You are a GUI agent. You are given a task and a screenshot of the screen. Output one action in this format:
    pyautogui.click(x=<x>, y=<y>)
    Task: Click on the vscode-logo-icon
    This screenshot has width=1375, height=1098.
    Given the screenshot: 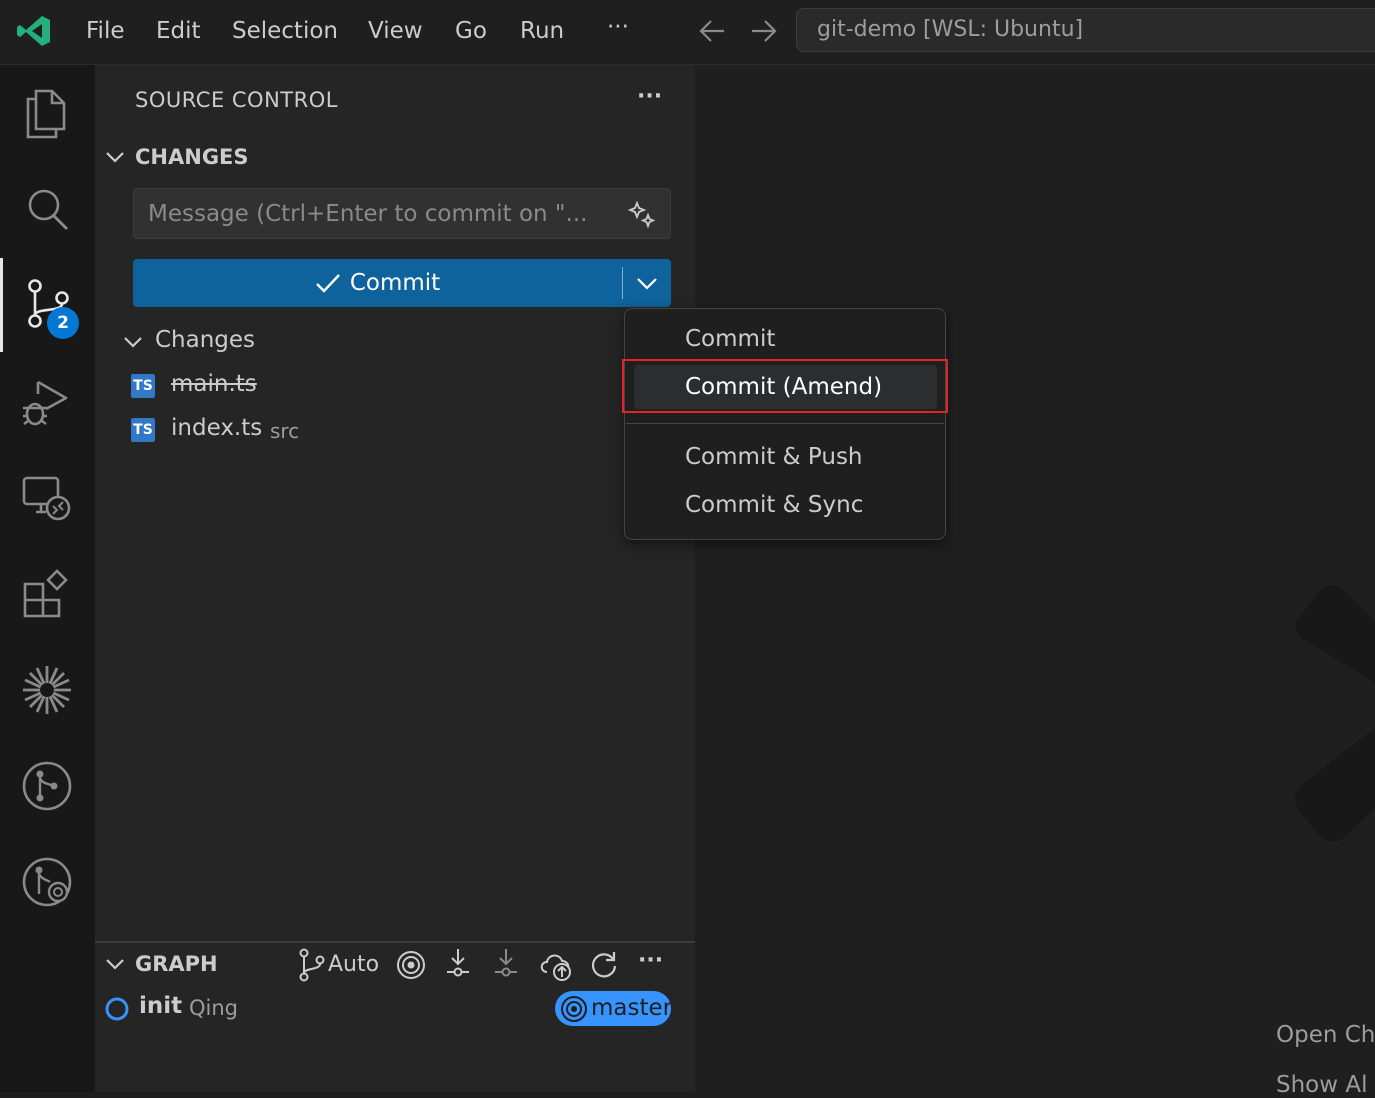 What is the action you would take?
    pyautogui.click(x=33, y=31)
    